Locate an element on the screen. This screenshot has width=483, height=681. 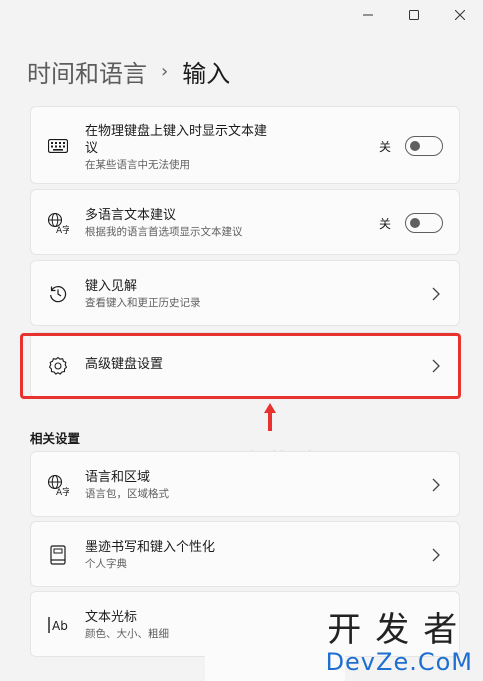
highlight-box is located at coordinates (240, 366).